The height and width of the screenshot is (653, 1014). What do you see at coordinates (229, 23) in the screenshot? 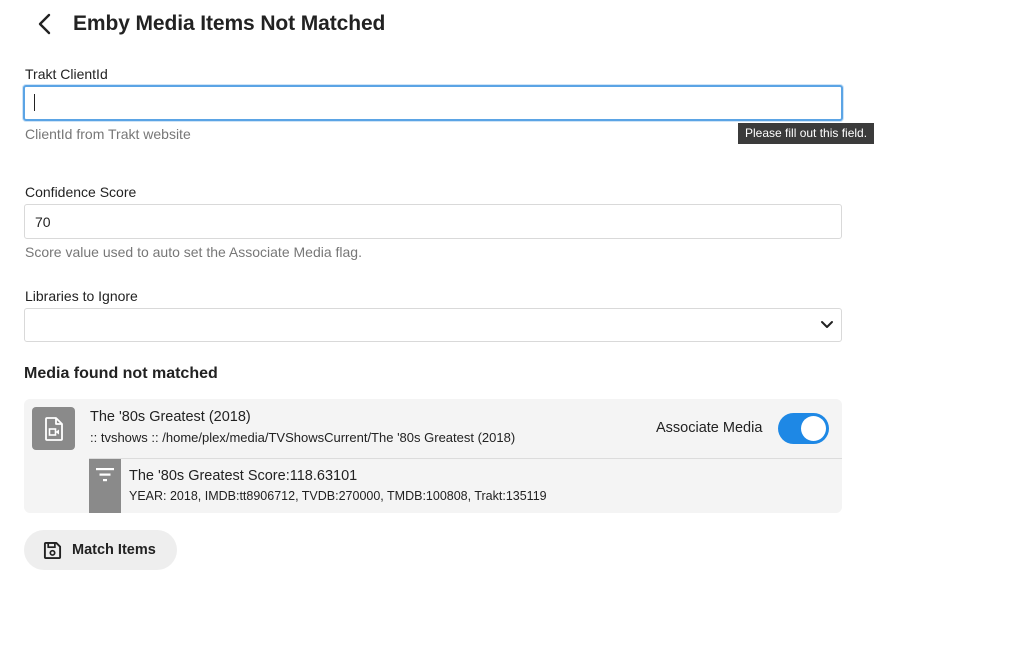
I see `page-title: Emby Media Items Not Matched` at bounding box center [229, 23].